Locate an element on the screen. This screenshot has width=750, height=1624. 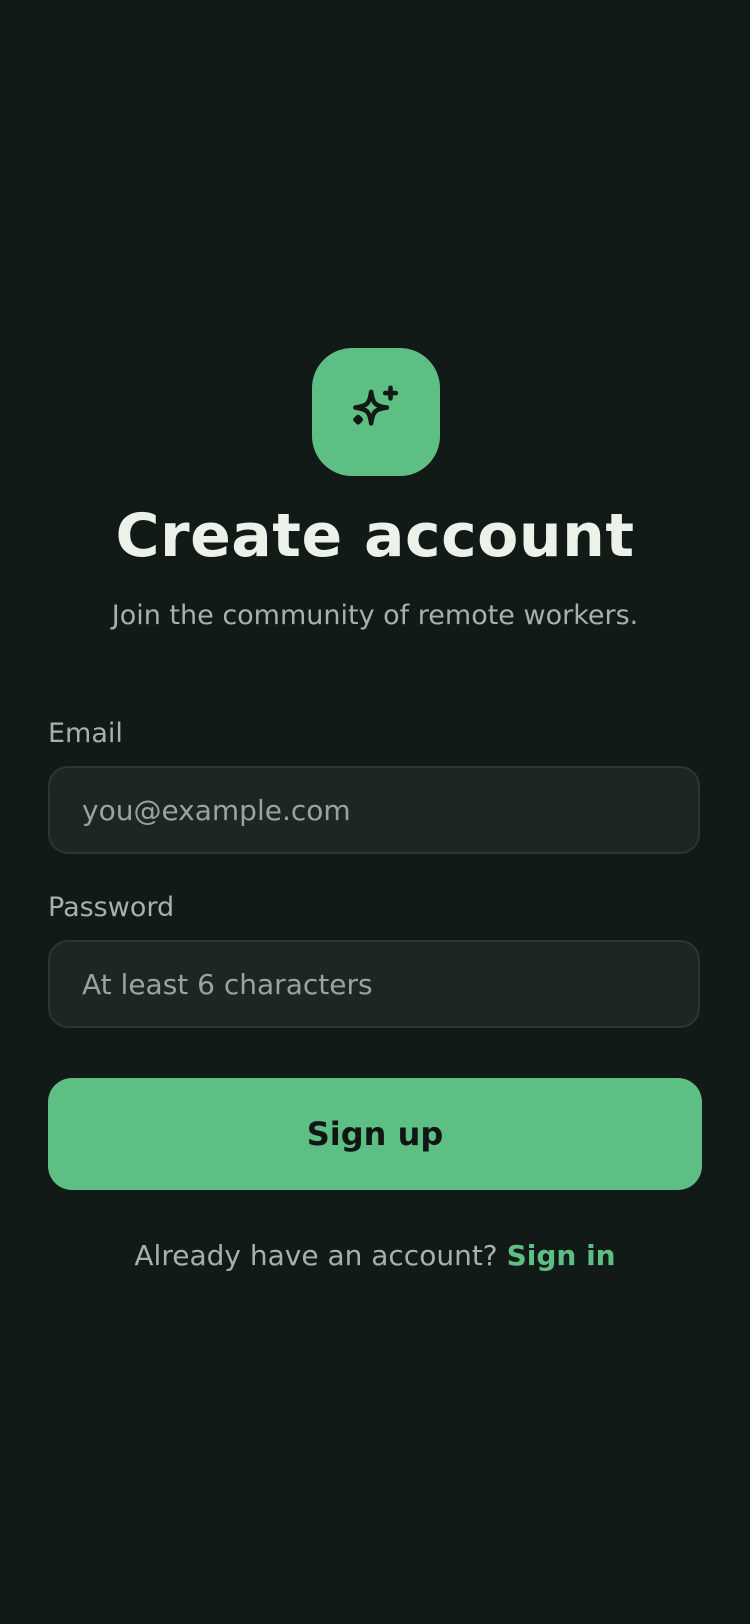
password-label: Password is located at coordinates (111, 907).